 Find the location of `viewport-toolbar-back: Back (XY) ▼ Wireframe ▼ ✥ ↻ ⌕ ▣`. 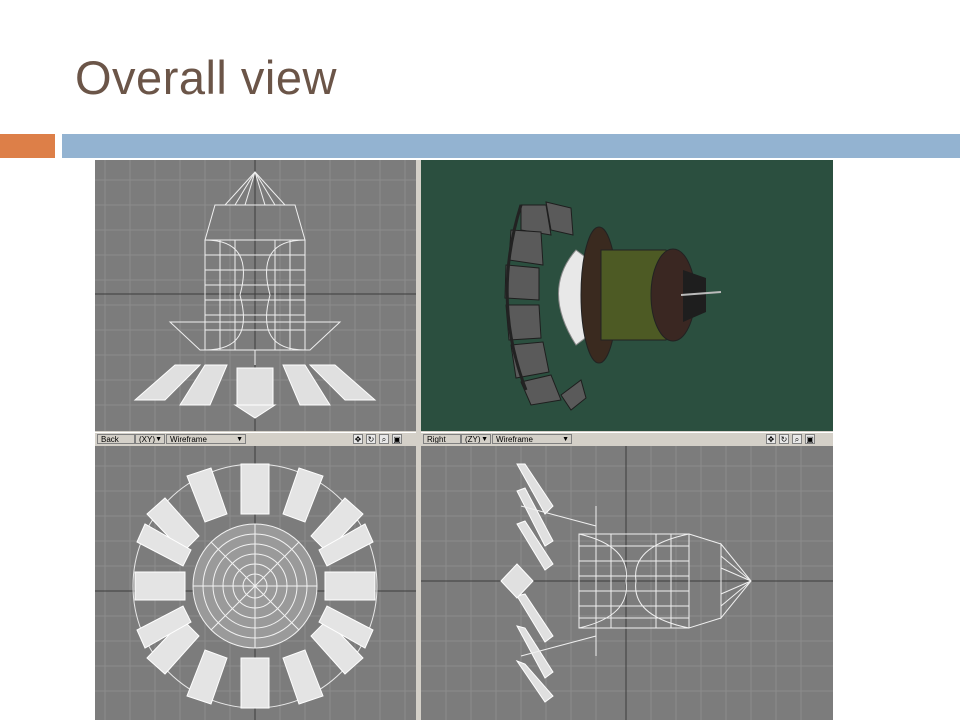

viewport-toolbar-back: Back (XY) ▼ Wireframe ▼ ✥ ↻ ⌕ ▣ is located at coordinates (255, 439).